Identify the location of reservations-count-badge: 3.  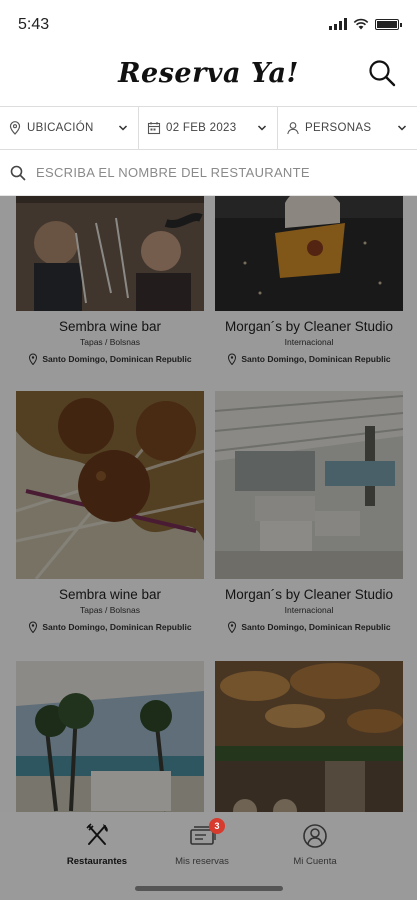
(217, 826).